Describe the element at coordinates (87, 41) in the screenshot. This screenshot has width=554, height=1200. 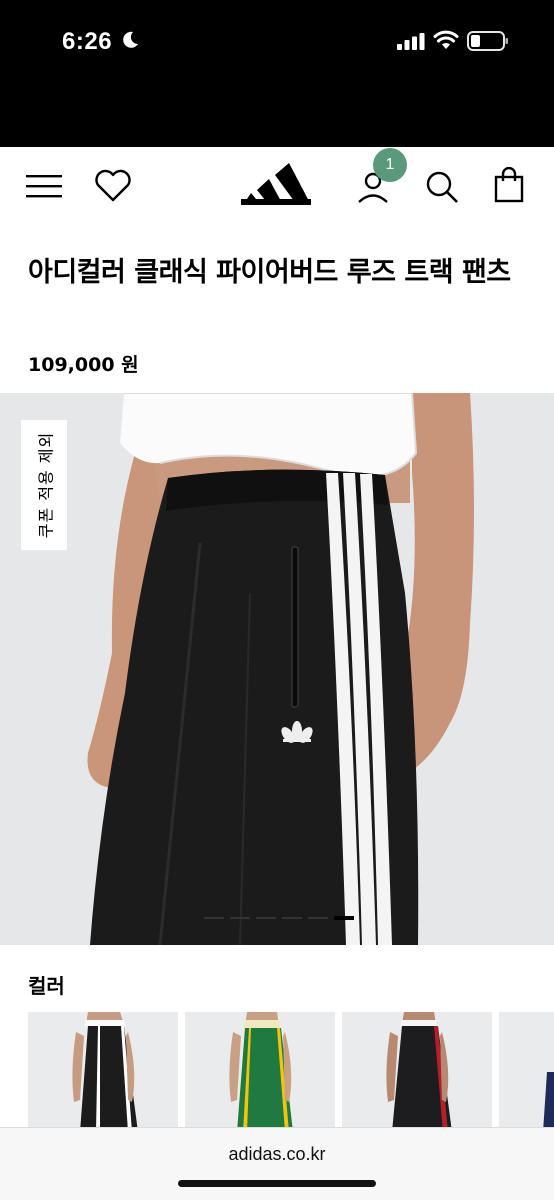
I see `status-time: 6:26` at that location.